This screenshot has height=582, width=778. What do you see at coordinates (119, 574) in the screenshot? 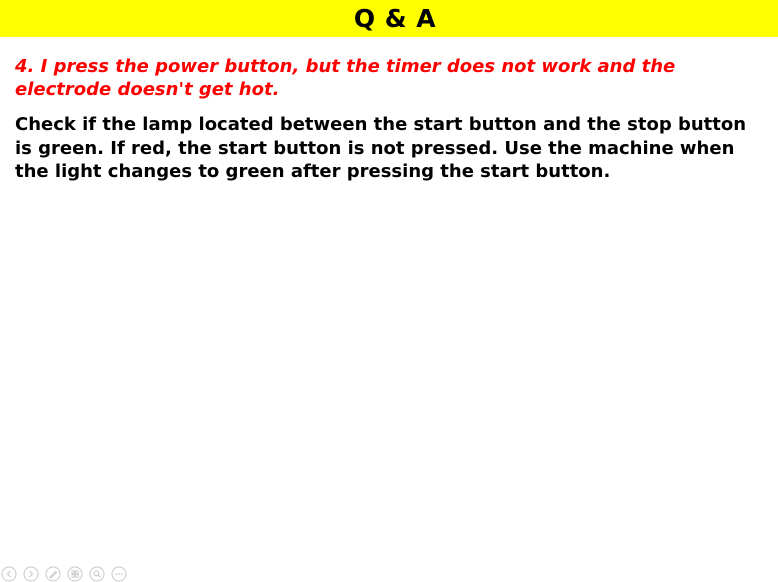
I see `more-options-icon` at bounding box center [119, 574].